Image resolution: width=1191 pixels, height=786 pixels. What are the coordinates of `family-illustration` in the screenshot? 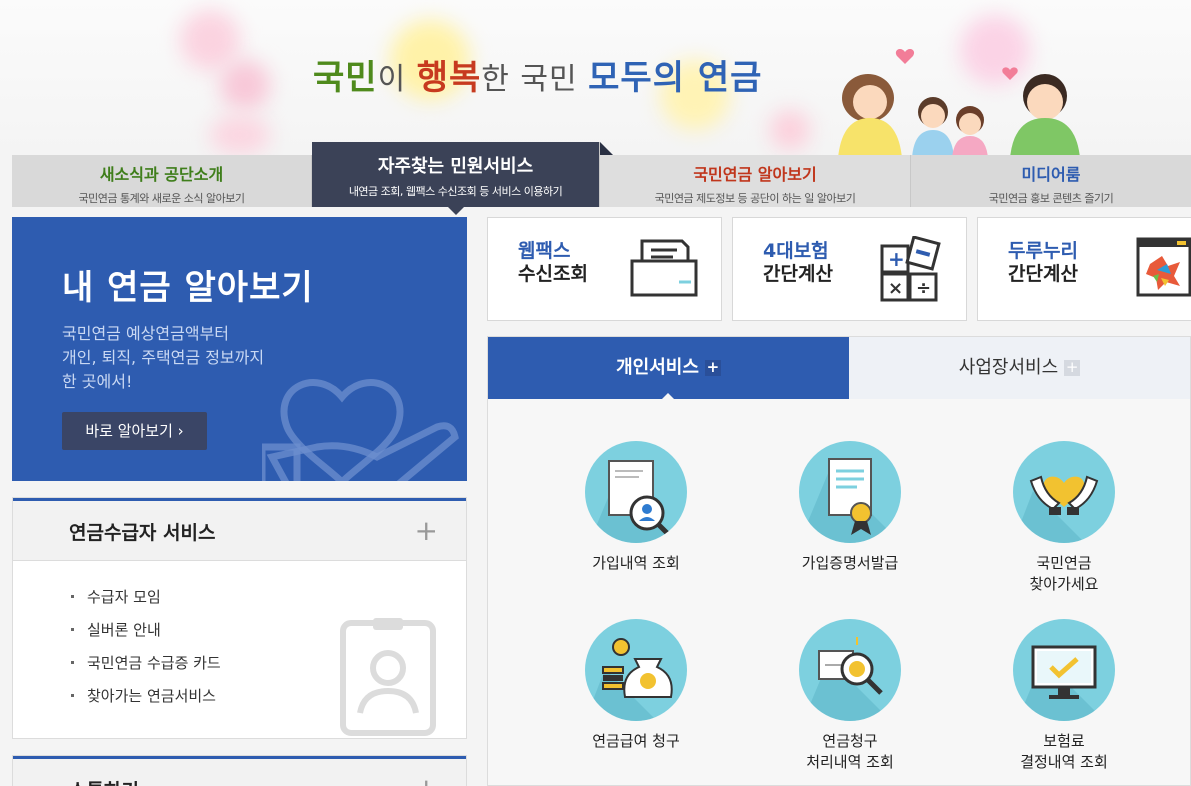 It's located at (959, 102).